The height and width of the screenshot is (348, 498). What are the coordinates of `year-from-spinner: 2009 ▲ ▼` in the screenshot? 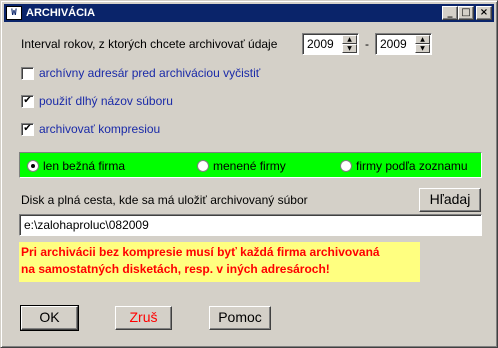 It's located at (330, 44).